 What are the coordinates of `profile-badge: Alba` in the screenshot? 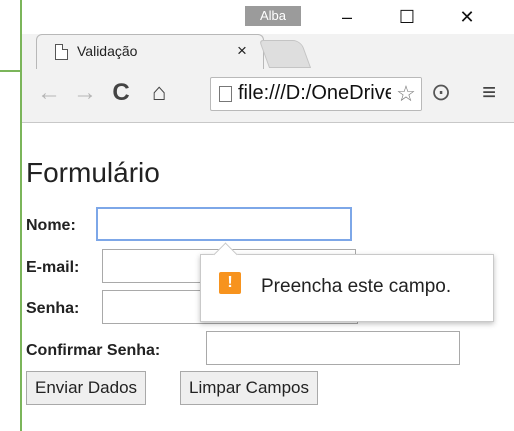 It's located at (273, 16).